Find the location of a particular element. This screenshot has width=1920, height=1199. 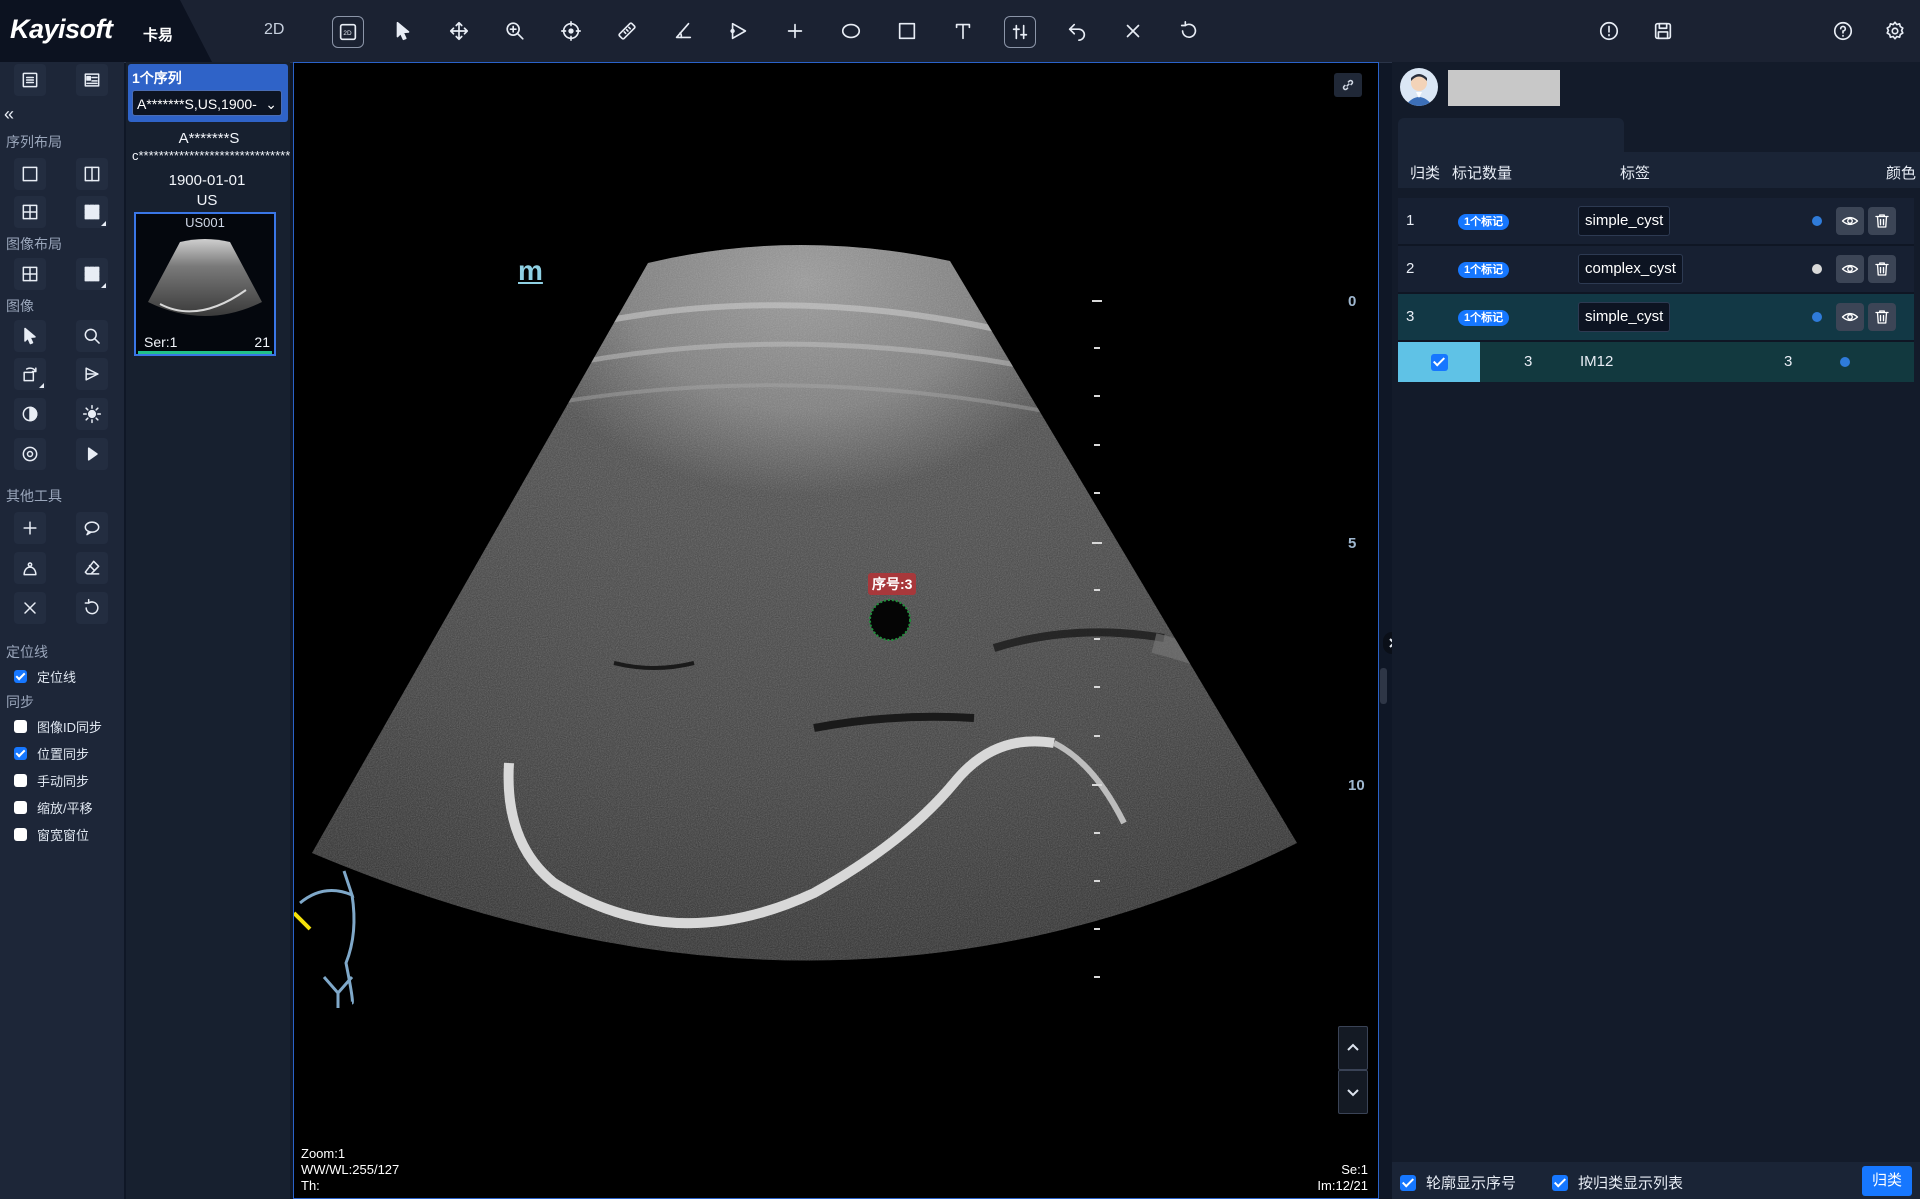

series-select: A*******S,US,1900- ⌄ is located at coordinates (207, 103).